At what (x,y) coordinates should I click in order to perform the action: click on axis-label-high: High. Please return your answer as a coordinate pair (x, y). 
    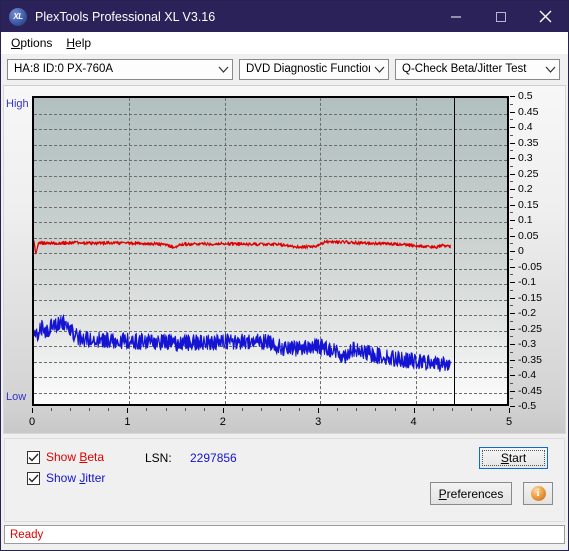
    Looking at the image, I should click on (17, 104).